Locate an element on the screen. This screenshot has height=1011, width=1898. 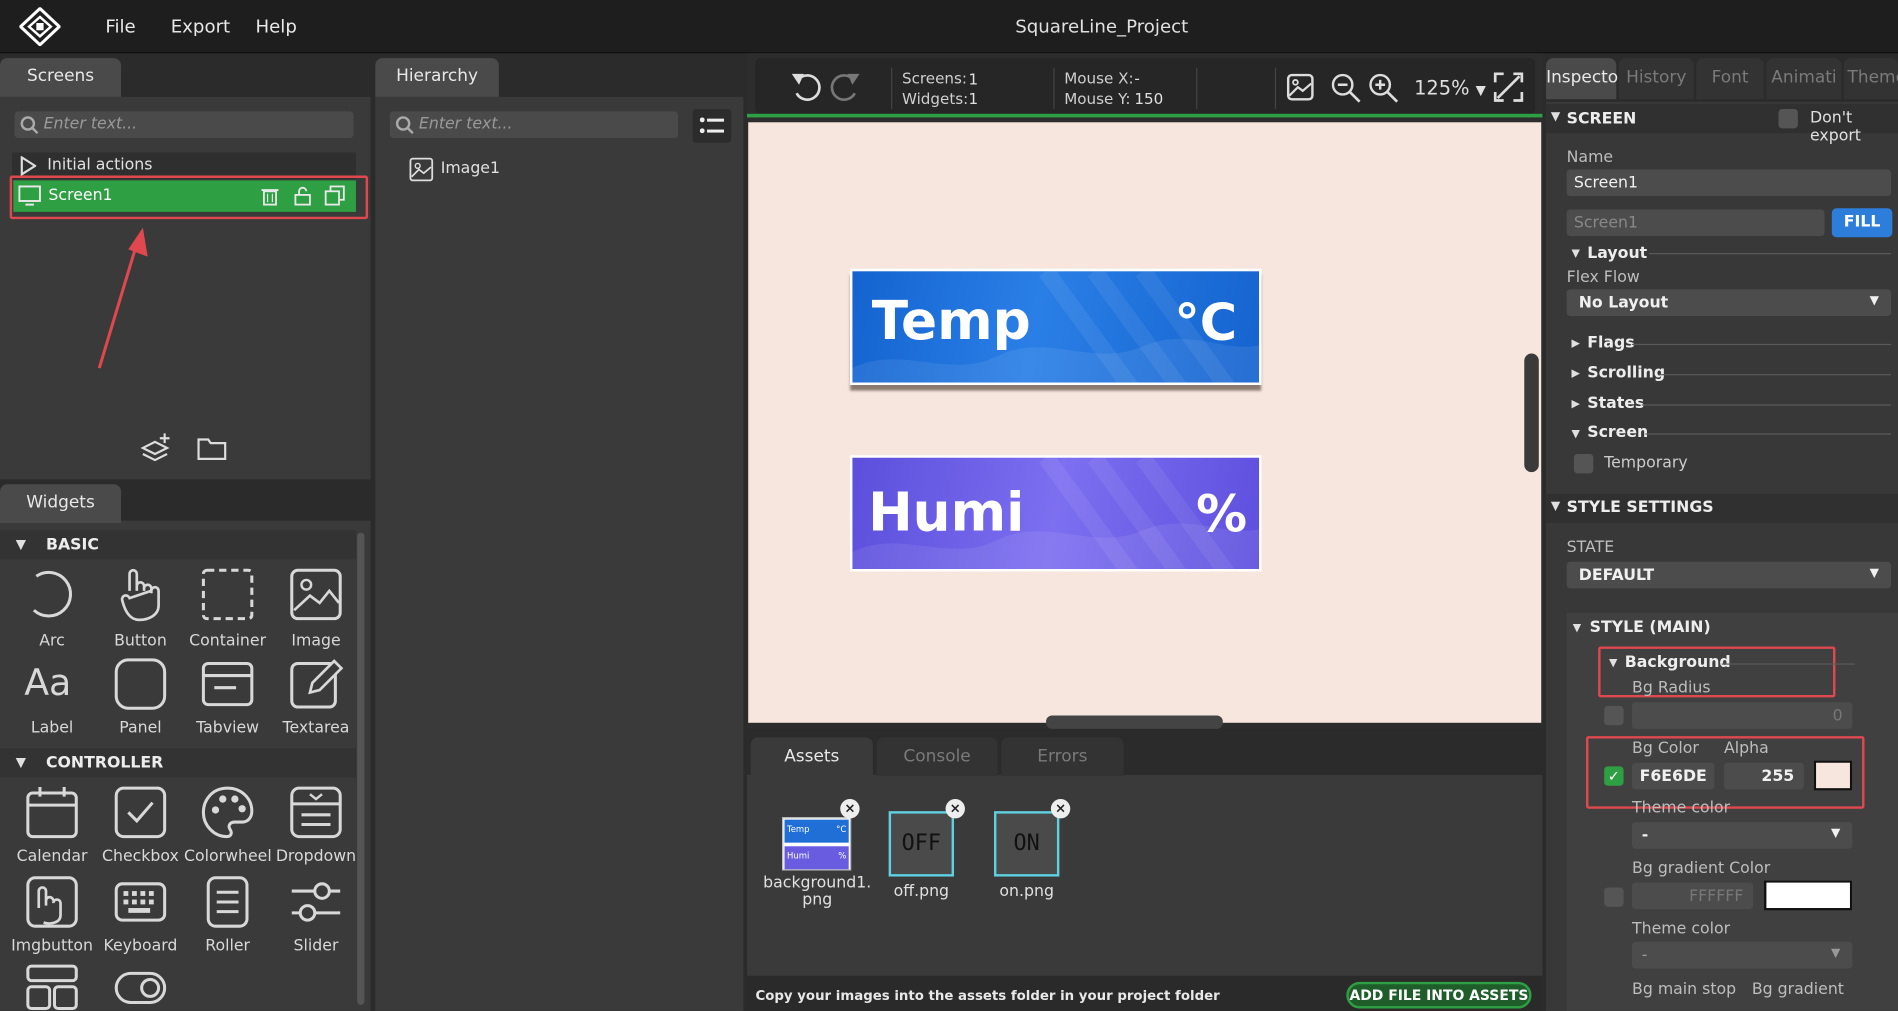
layout-header: Layout is located at coordinates (1617, 254).